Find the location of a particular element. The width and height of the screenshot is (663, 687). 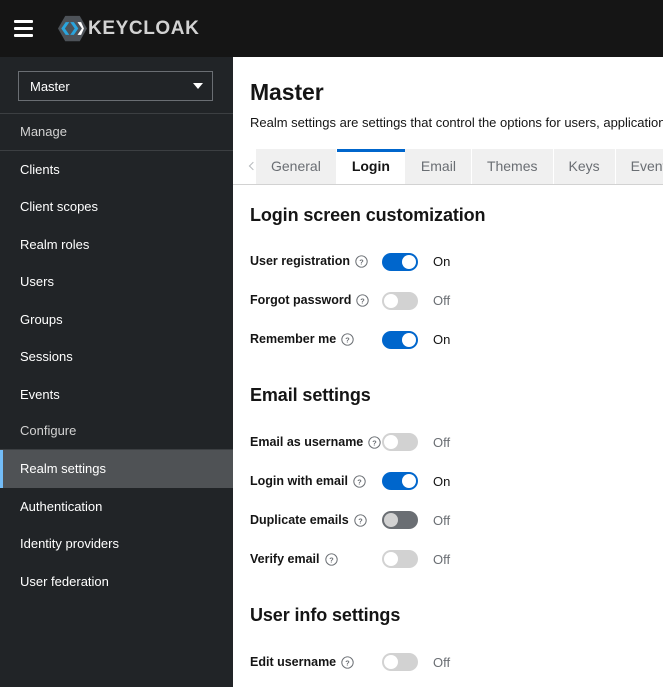

realm-selector-value: Master is located at coordinates (50, 86).